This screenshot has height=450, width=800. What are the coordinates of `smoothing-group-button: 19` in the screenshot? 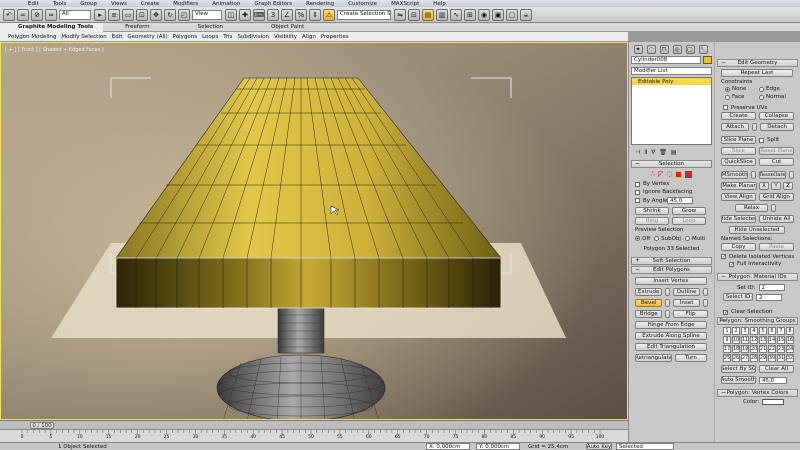 It's located at (745, 349).